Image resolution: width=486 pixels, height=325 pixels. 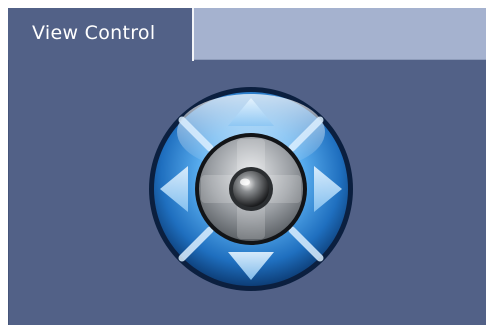 What do you see at coordinates (8, 192) in the screenshot?
I see `panel-border` at bounding box center [8, 192].